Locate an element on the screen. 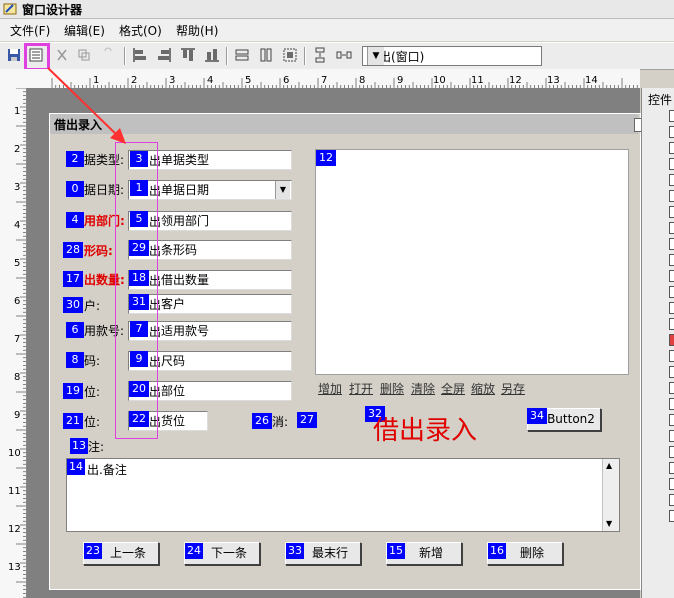  vertical-spacing-icon is located at coordinates (320, 55).